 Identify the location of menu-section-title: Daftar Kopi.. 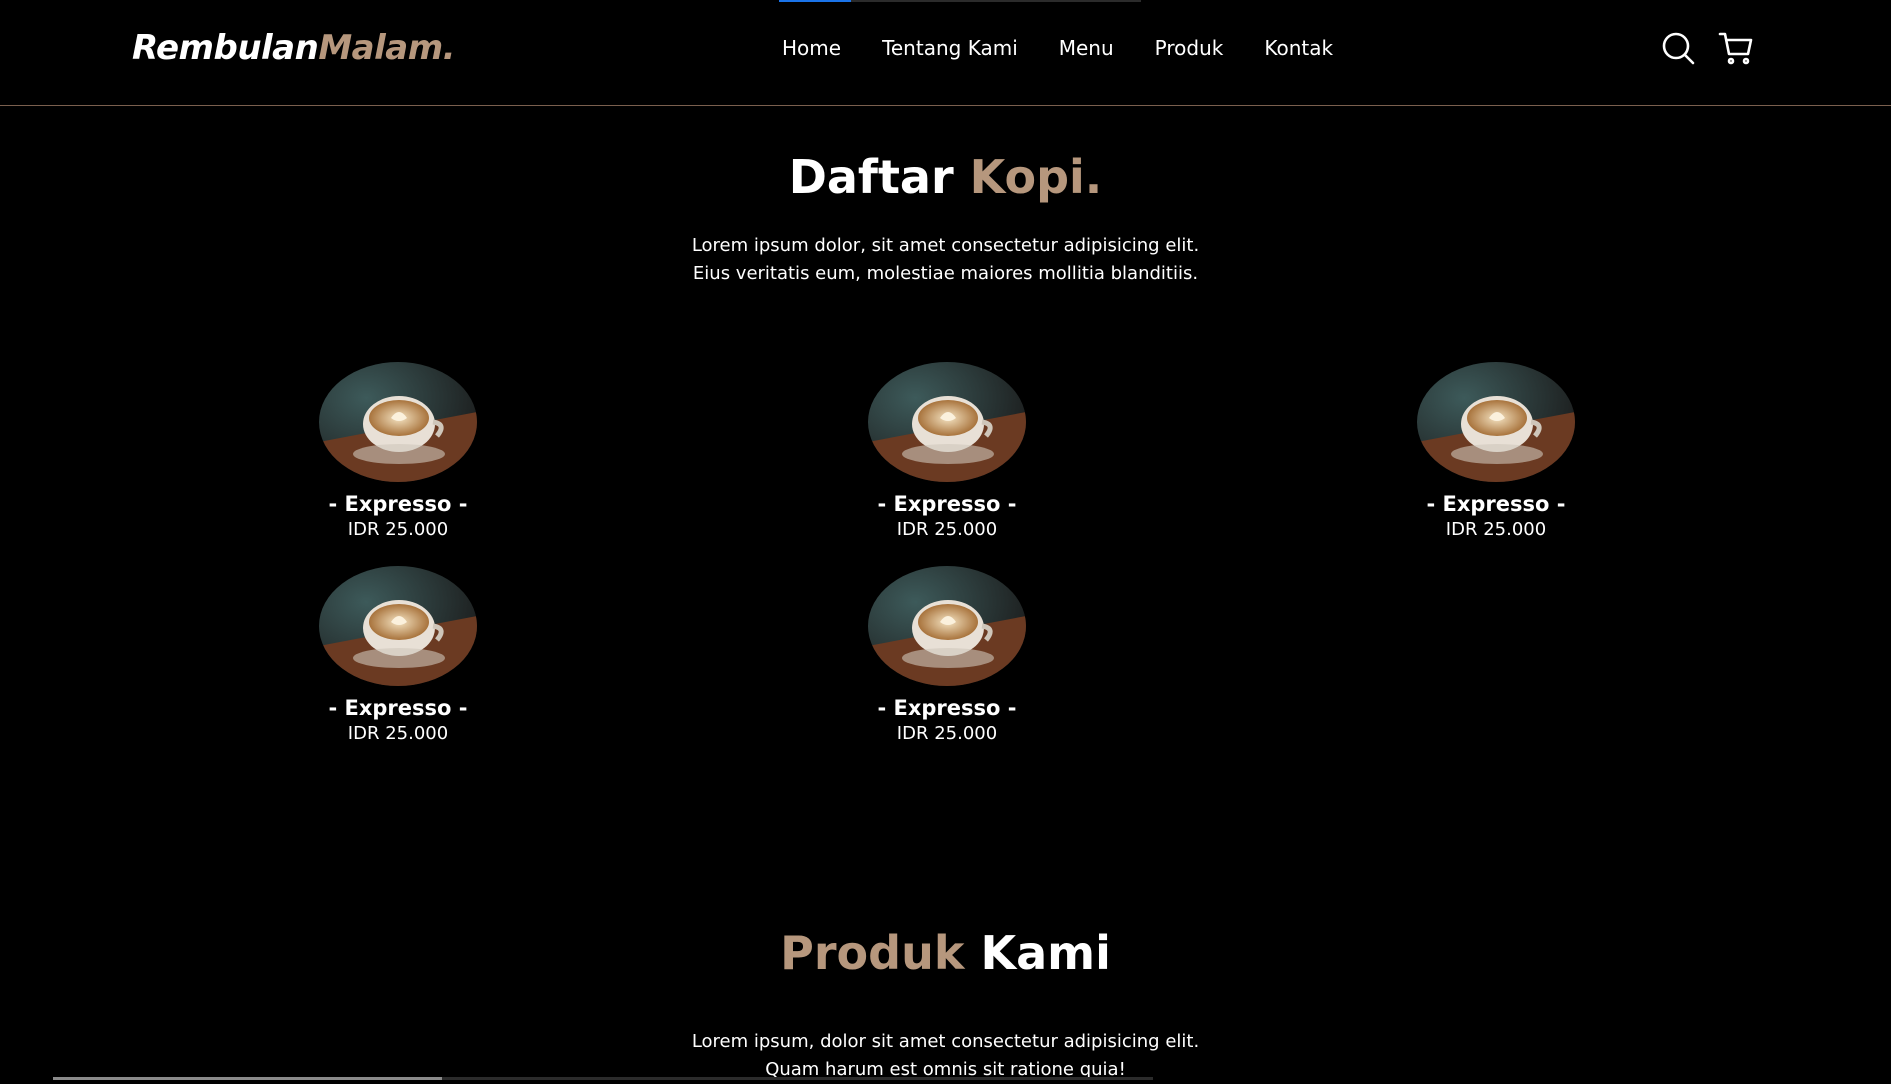
(945, 177).